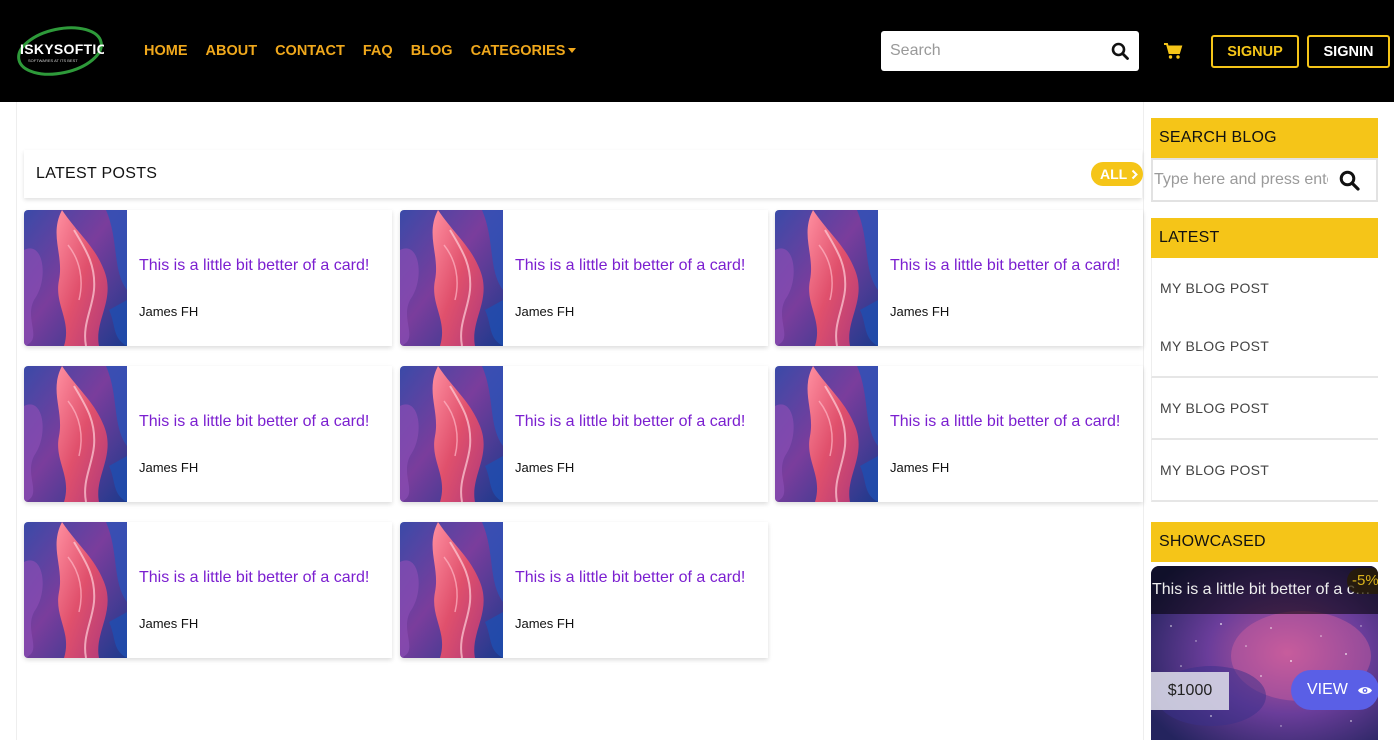  I want to click on view-button: VIEW, so click(1334, 690).